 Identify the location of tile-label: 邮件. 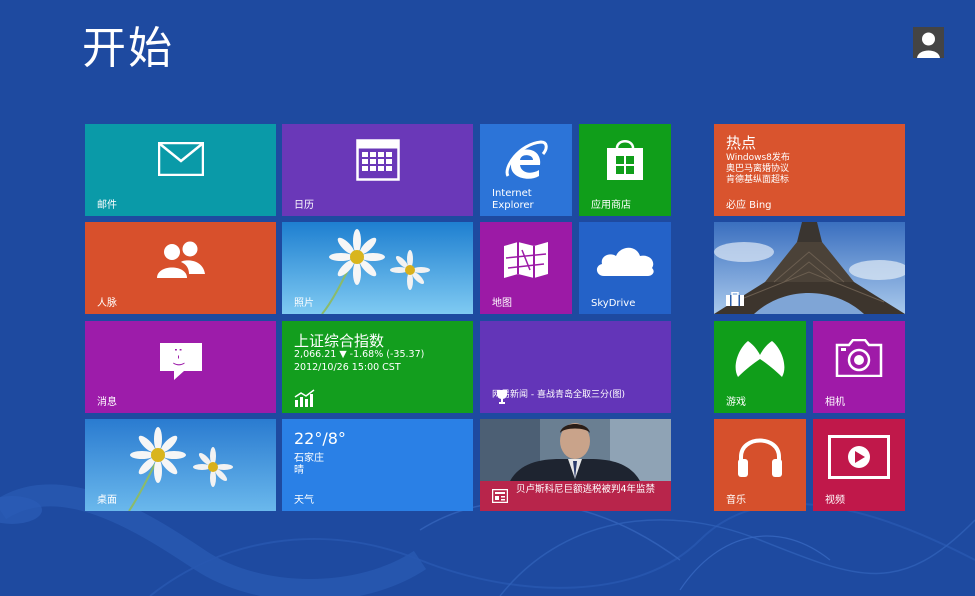
(107, 205).